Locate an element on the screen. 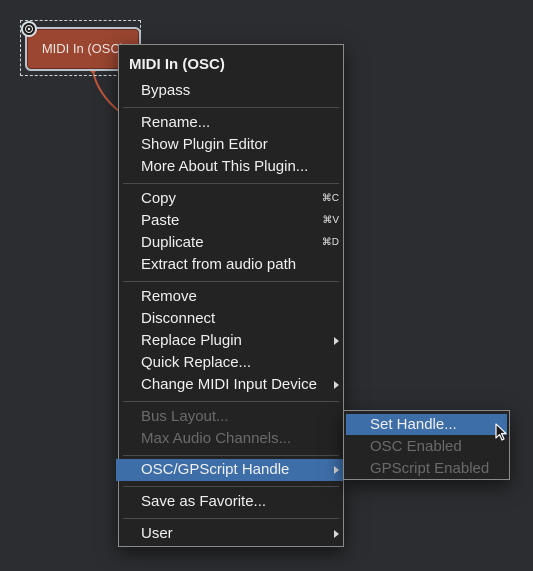 The width and height of the screenshot is (533, 571). menu-item-user: User is located at coordinates (231, 534).